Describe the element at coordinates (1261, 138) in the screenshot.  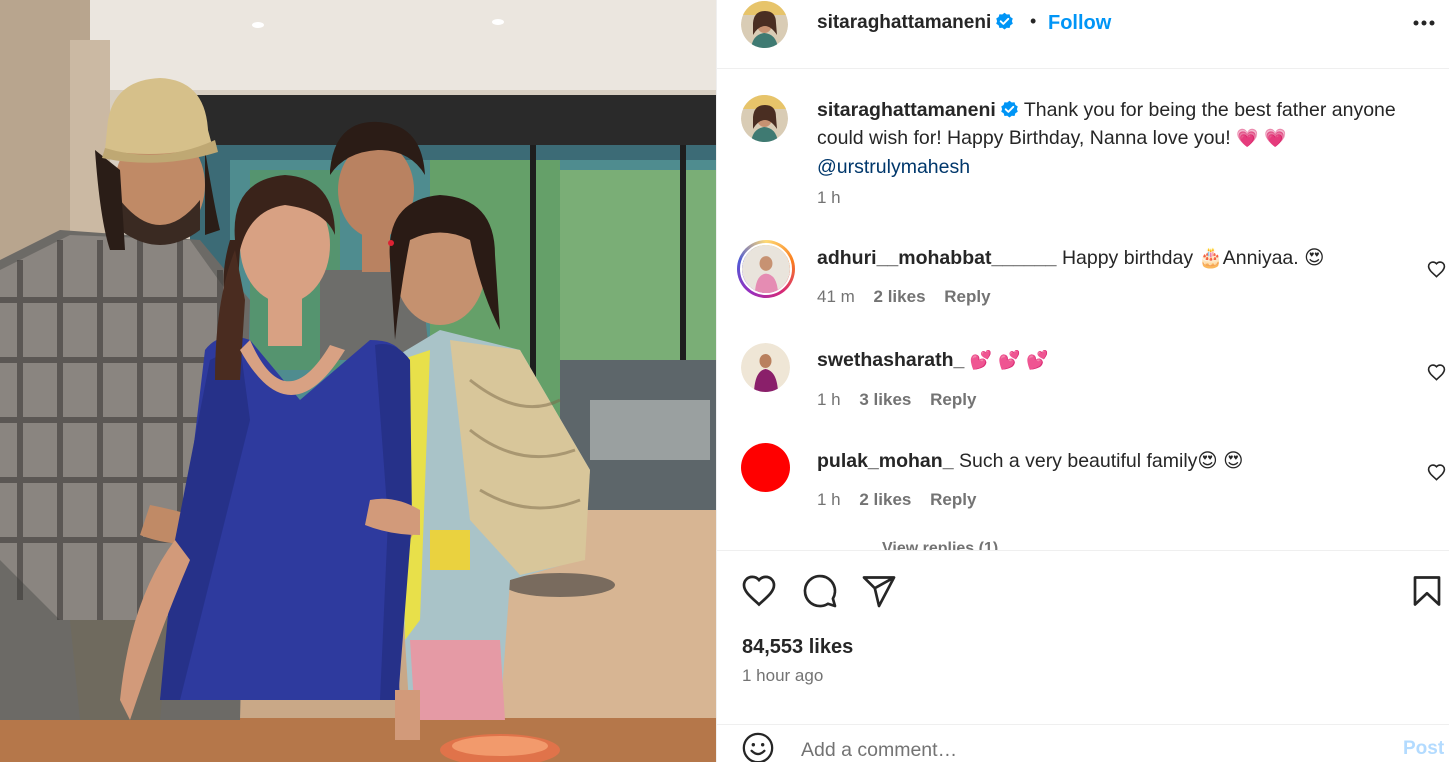
I see `caption-heart-emoji: 💗 💗` at that location.